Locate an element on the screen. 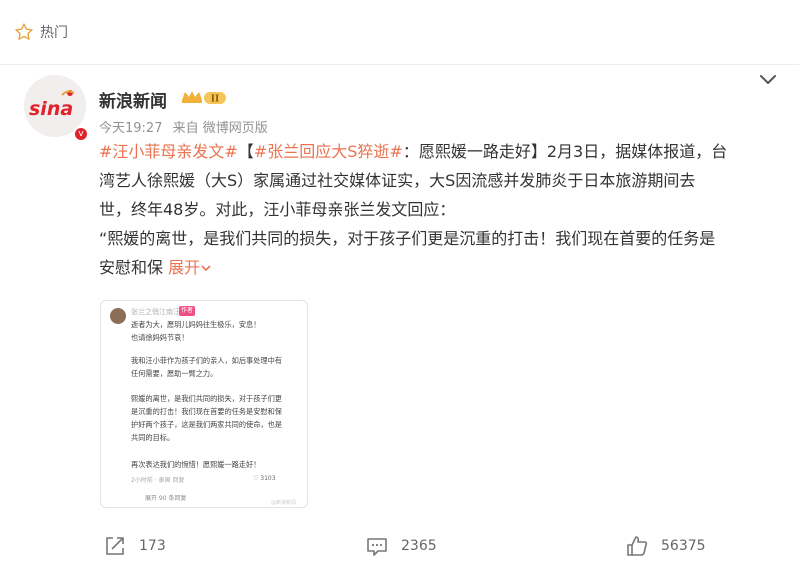 The image size is (799, 571). content-text: ：愿熙媛一路走好】2月3日，据媒体报道，台 is located at coordinates (565, 151).